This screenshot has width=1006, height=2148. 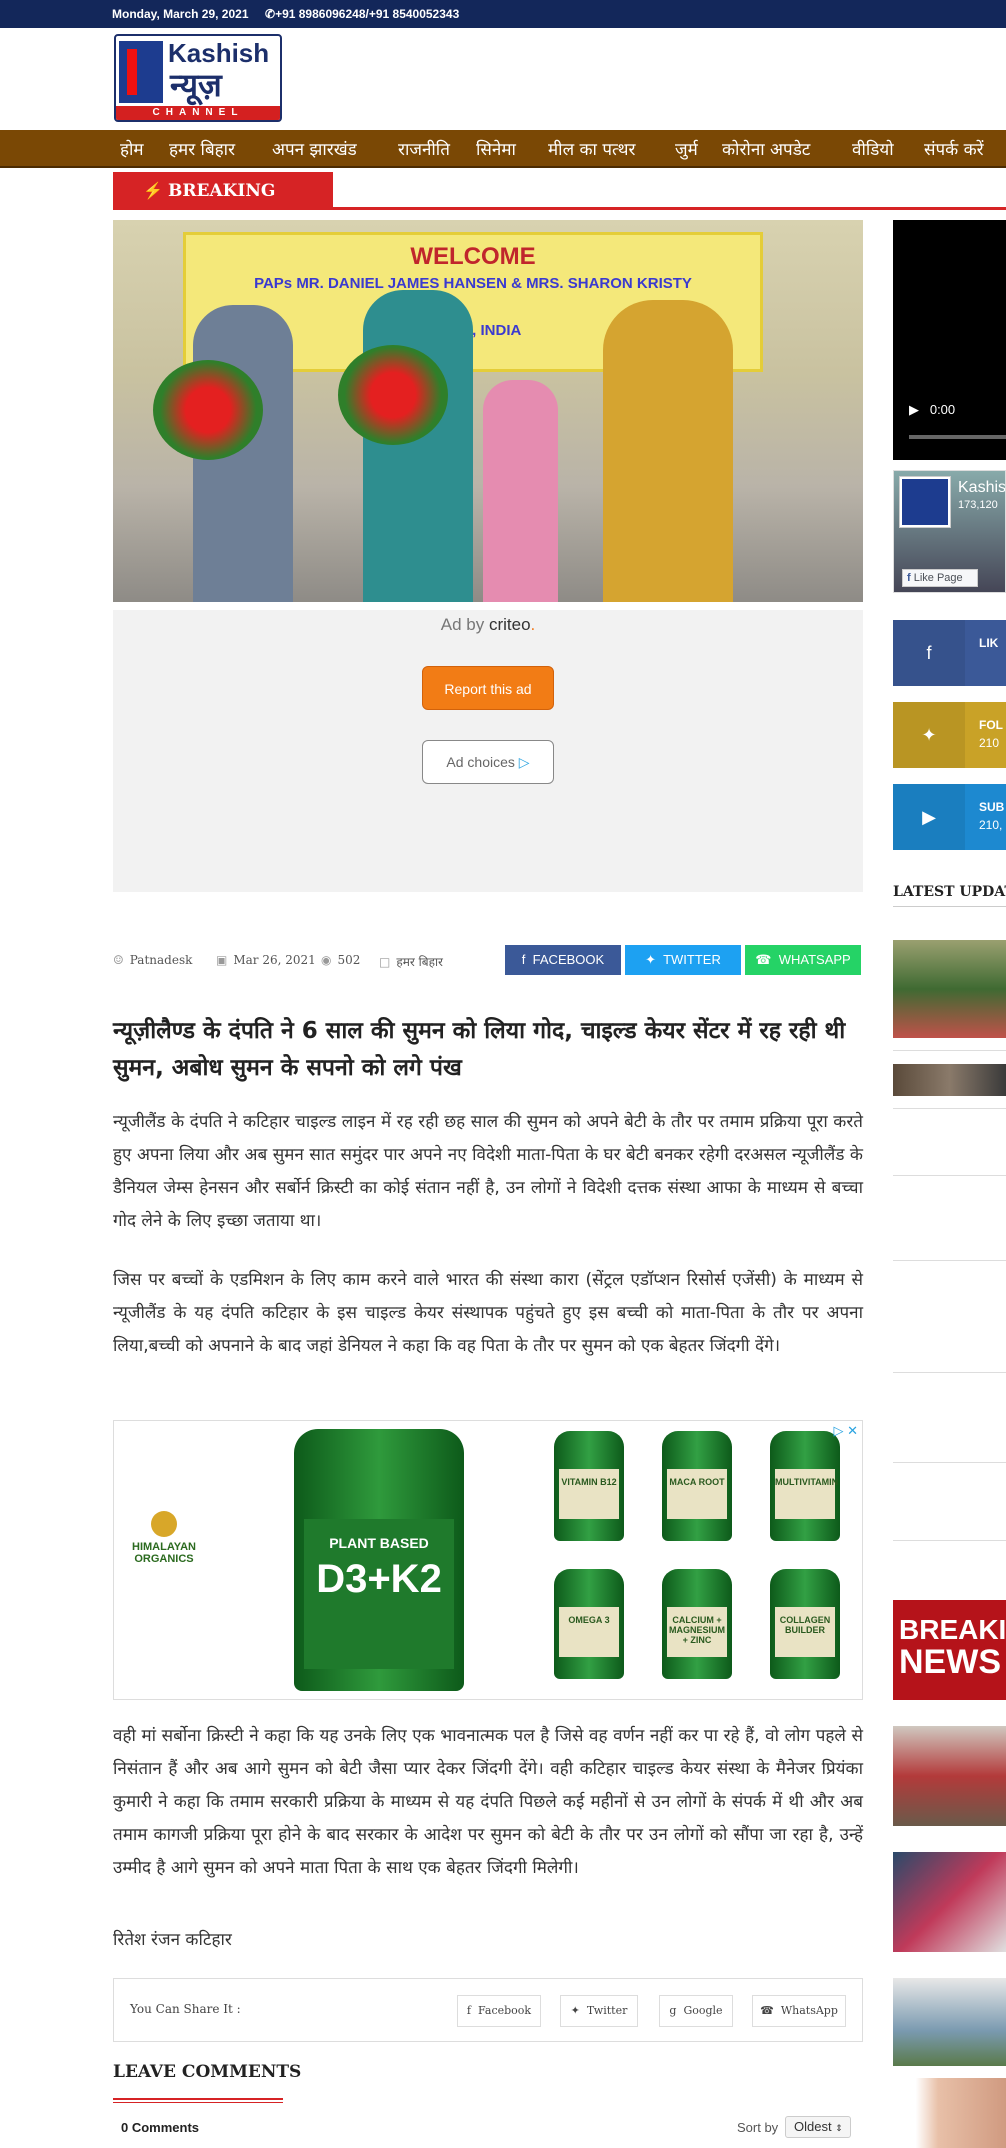 I want to click on meta-author: ☺ Patnadesk, so click(x=152, y=960).